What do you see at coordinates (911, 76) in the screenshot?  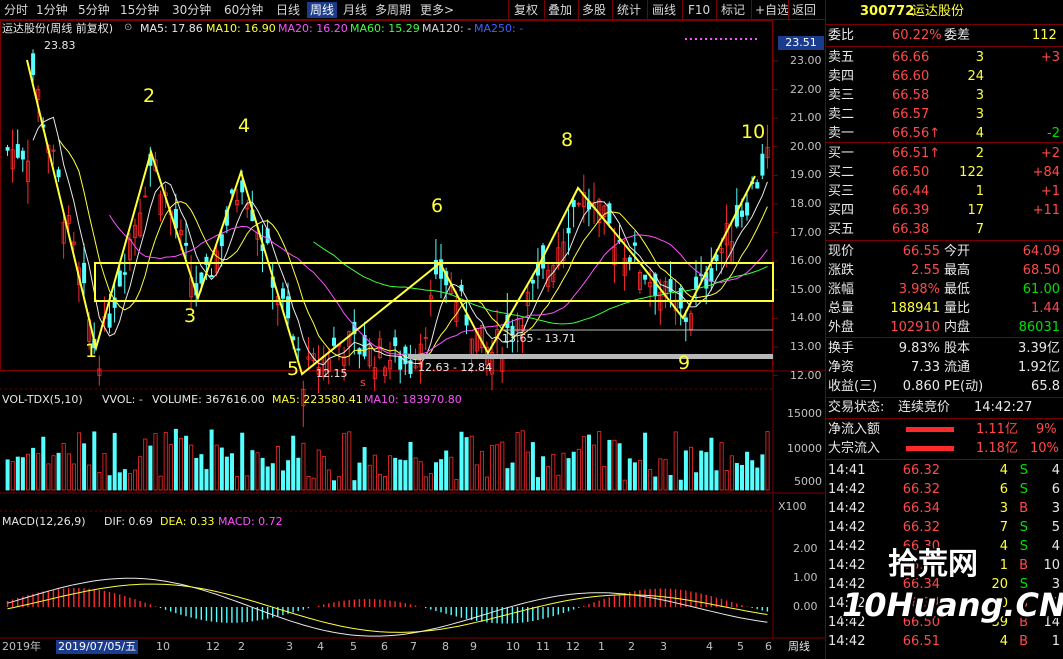 I see `sell-level-price: 66.60` at bounding box center [911, 76].